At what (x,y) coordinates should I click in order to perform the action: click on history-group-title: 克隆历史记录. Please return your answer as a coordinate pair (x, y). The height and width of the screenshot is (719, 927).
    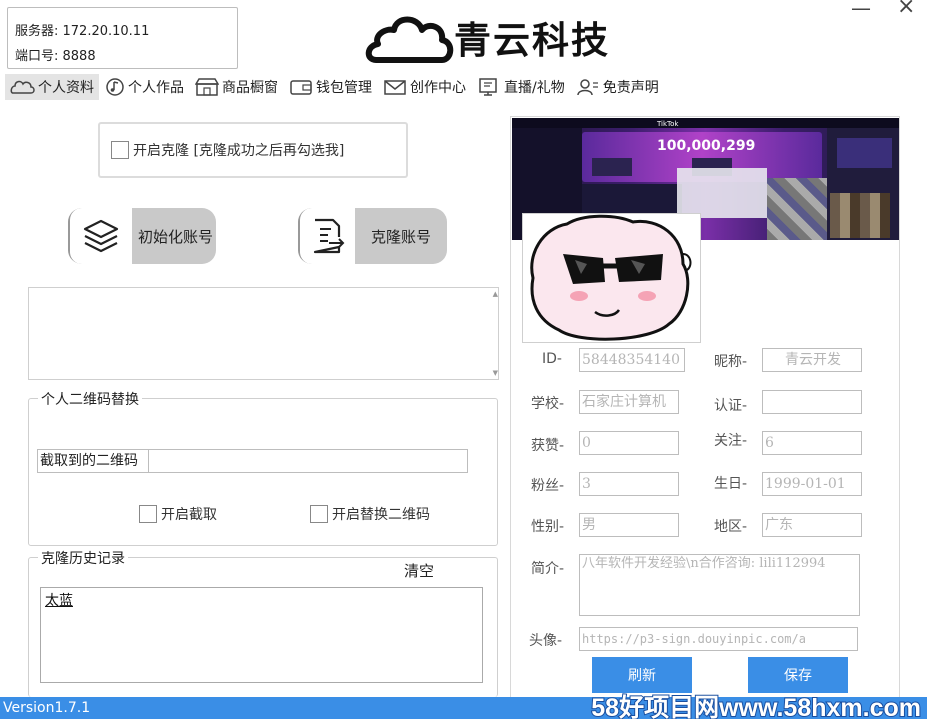
    Looking at the image, I should click on (83, 558).